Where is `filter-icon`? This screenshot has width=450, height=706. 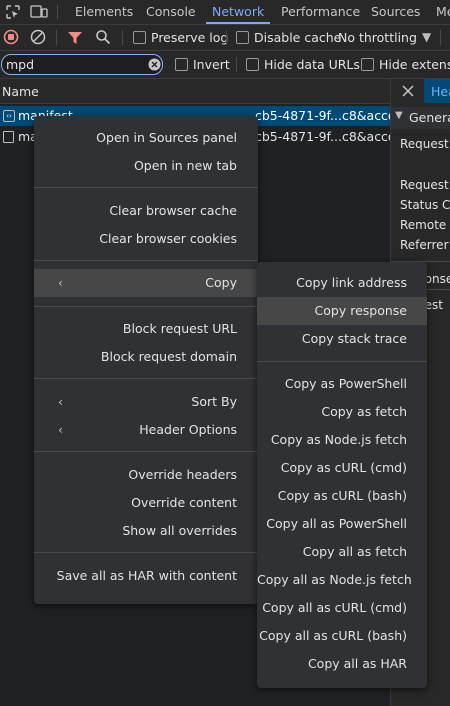
filter-icon is located at coordinates (75, 38).